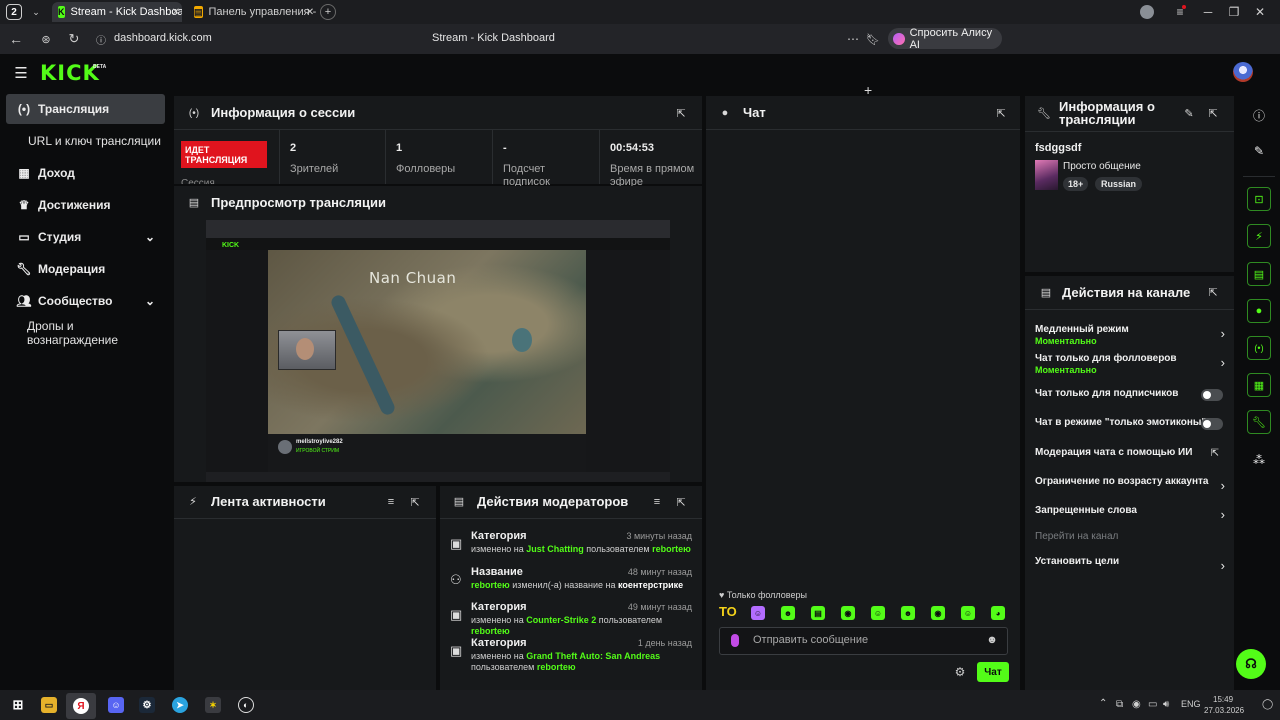 This screenshot has height=720, width=1280. What do you see at coordinates (945, 39) in the screenshot?
I see `alice-button: Спросить Алису AI` at bounding box center [945, 39].